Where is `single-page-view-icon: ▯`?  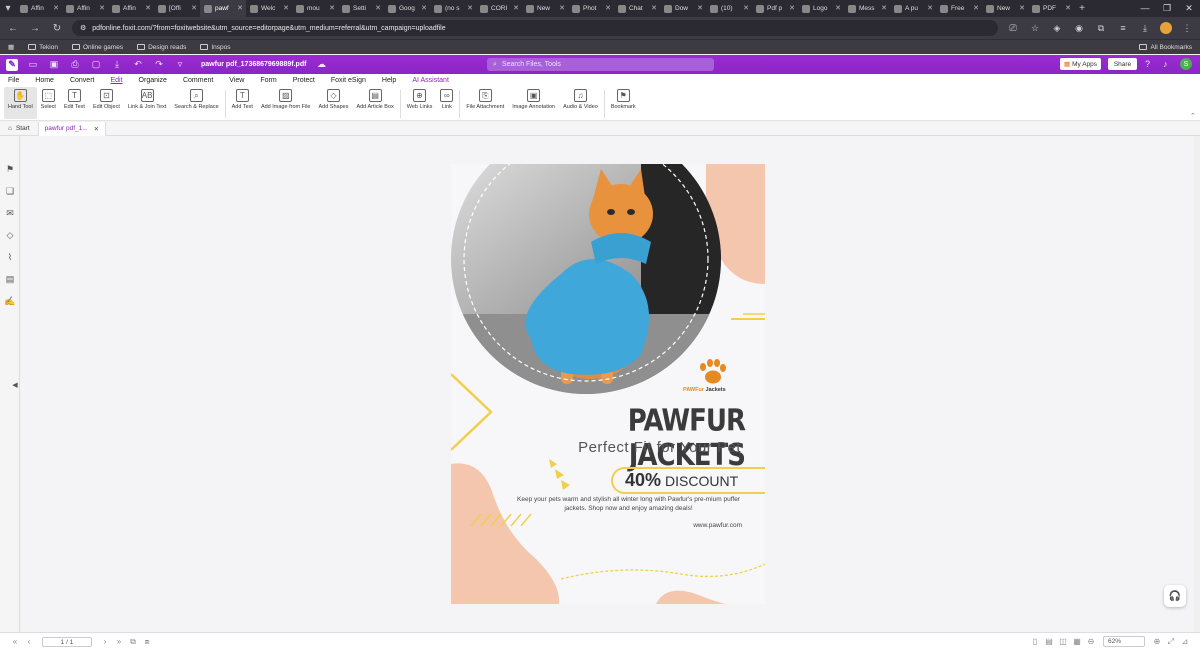
single-page-view-icon: ▯ is located at coordinates (1035, 641).